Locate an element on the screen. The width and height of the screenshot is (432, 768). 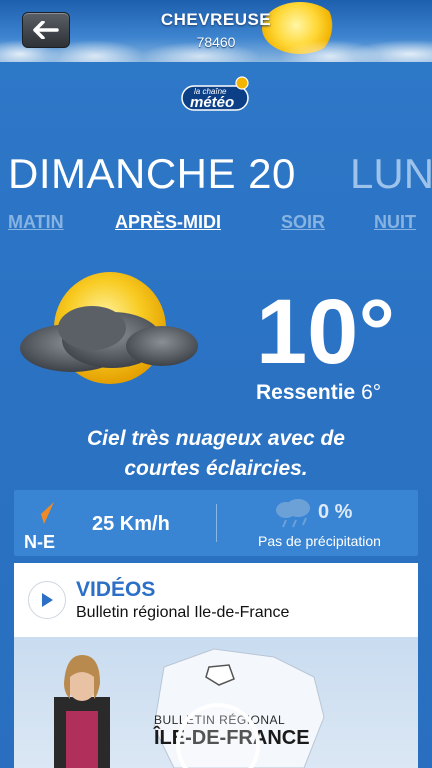
day-next: LUN is located at coordinates (391, 174).